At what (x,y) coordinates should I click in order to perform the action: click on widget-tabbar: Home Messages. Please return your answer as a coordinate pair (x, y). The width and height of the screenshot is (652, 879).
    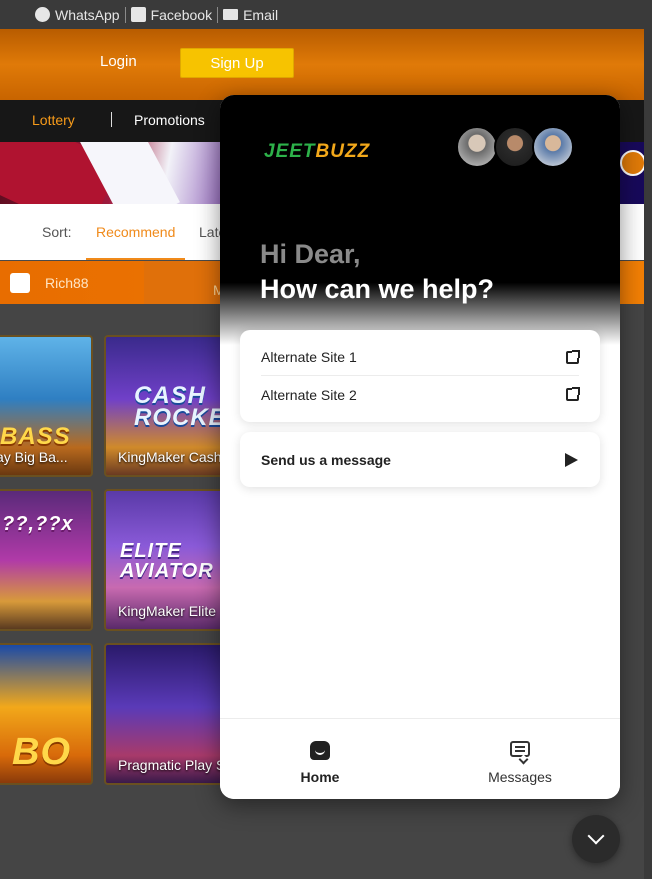
    Looking at the image, I should click on (420, 758).